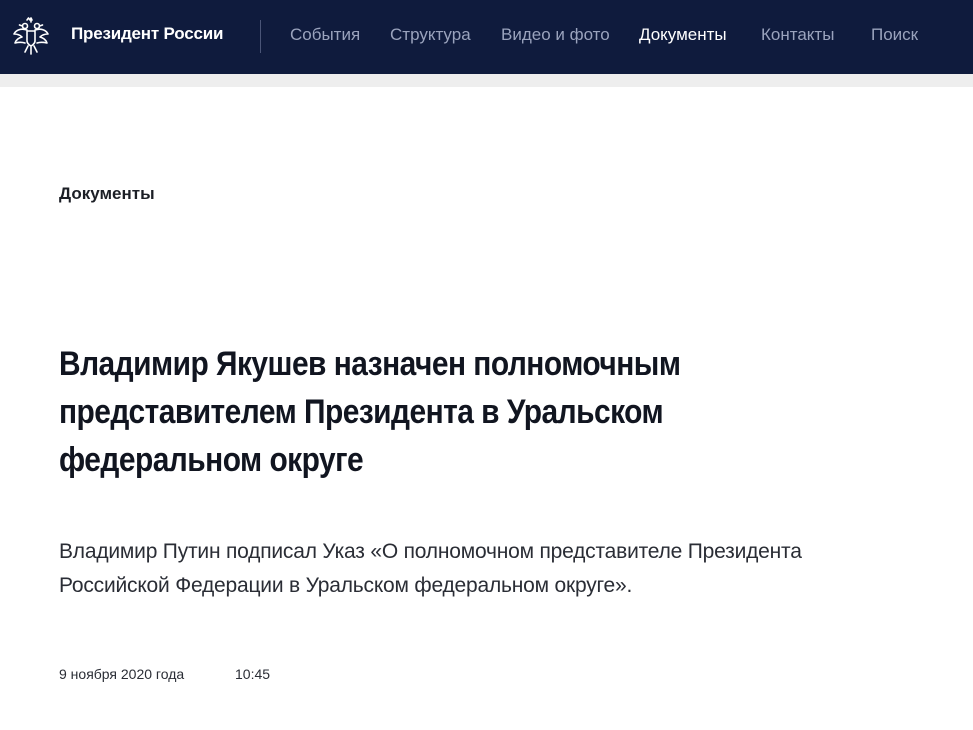 This screenshot has height=730, width=973. I want to click on article-time: 10:45, so click(253, 674).